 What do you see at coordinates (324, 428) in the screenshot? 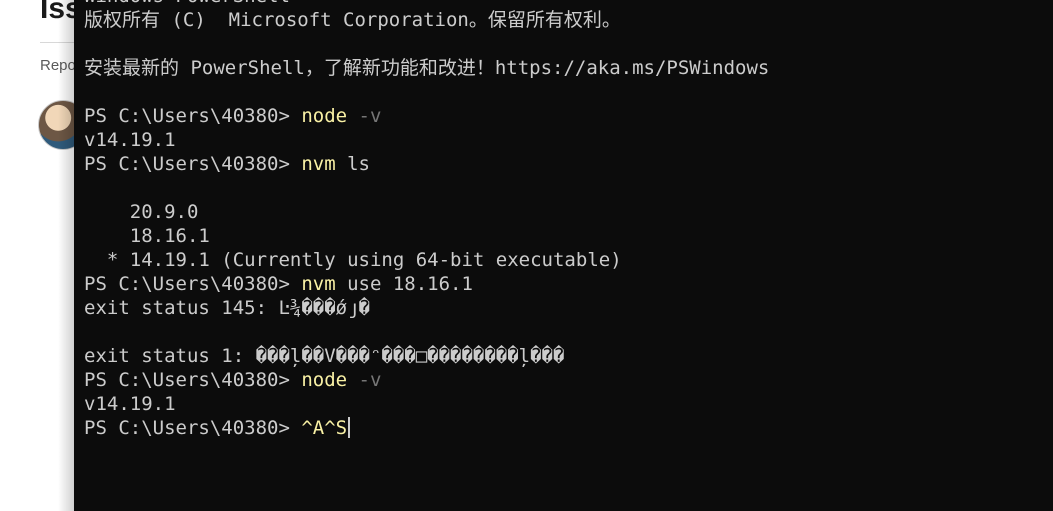
I see `command-name: ^A^S` at bounding box center [324, 428].